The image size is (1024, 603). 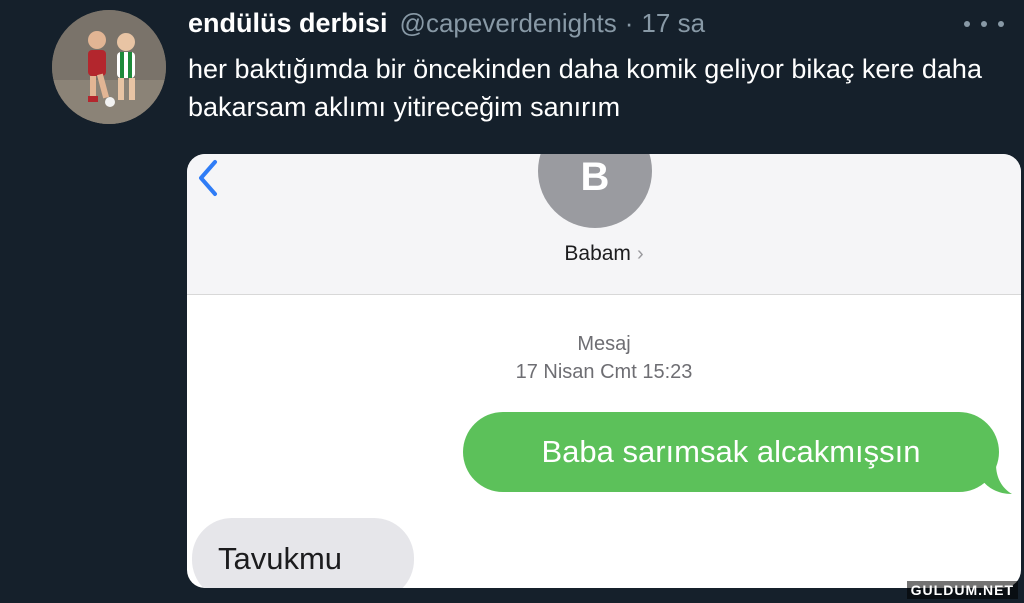 I want to click on message-date: 17 Nisan Cmt 15:23, so click(x=604, y=372).